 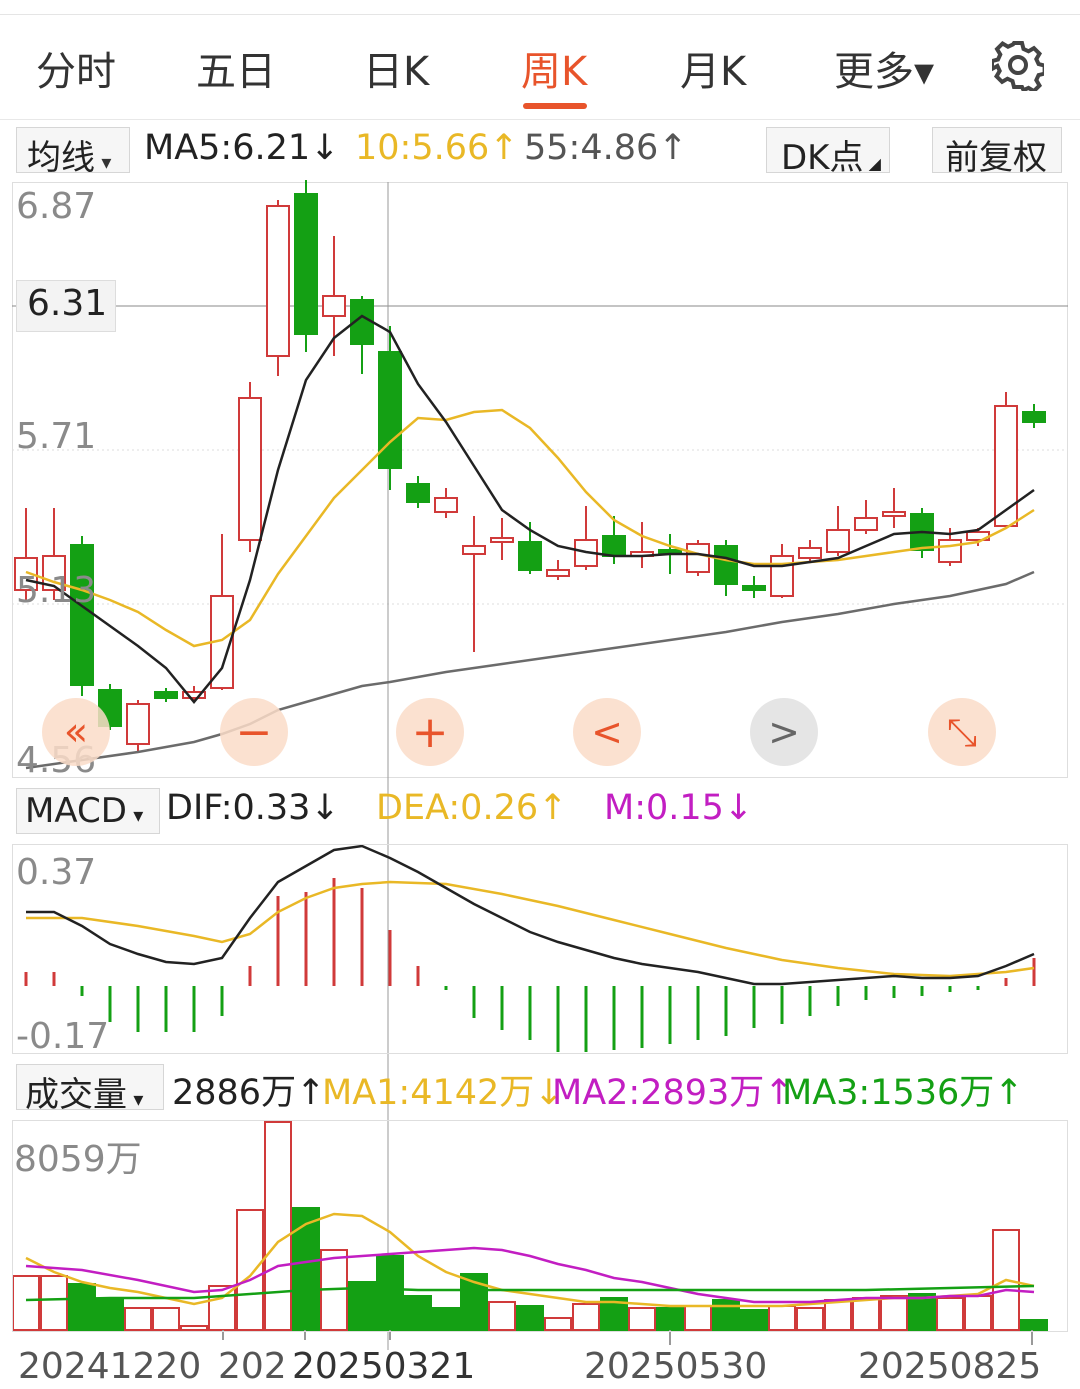 What do you see at coordinates (252, 1366) in the screenshot?
I see `date-label-2: 202` at bounding box center [252, 1366].